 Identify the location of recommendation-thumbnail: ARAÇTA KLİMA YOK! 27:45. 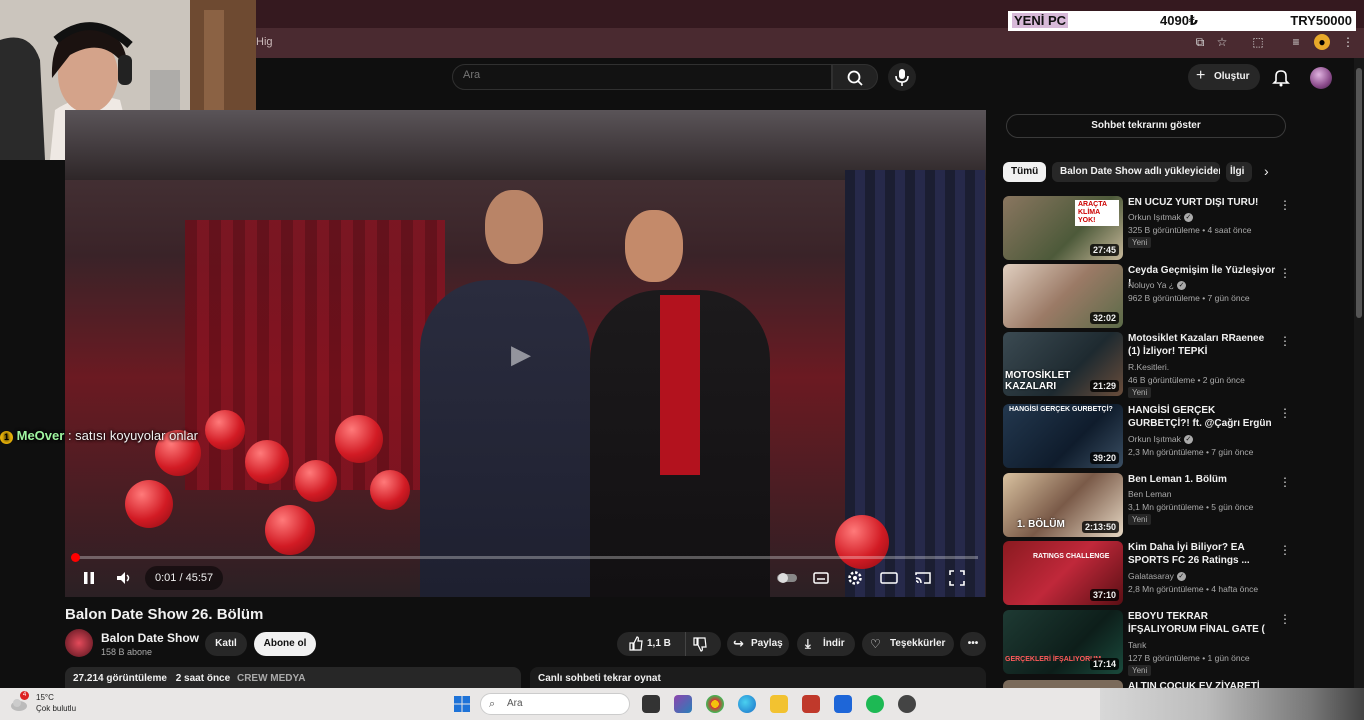
(1063, 228).